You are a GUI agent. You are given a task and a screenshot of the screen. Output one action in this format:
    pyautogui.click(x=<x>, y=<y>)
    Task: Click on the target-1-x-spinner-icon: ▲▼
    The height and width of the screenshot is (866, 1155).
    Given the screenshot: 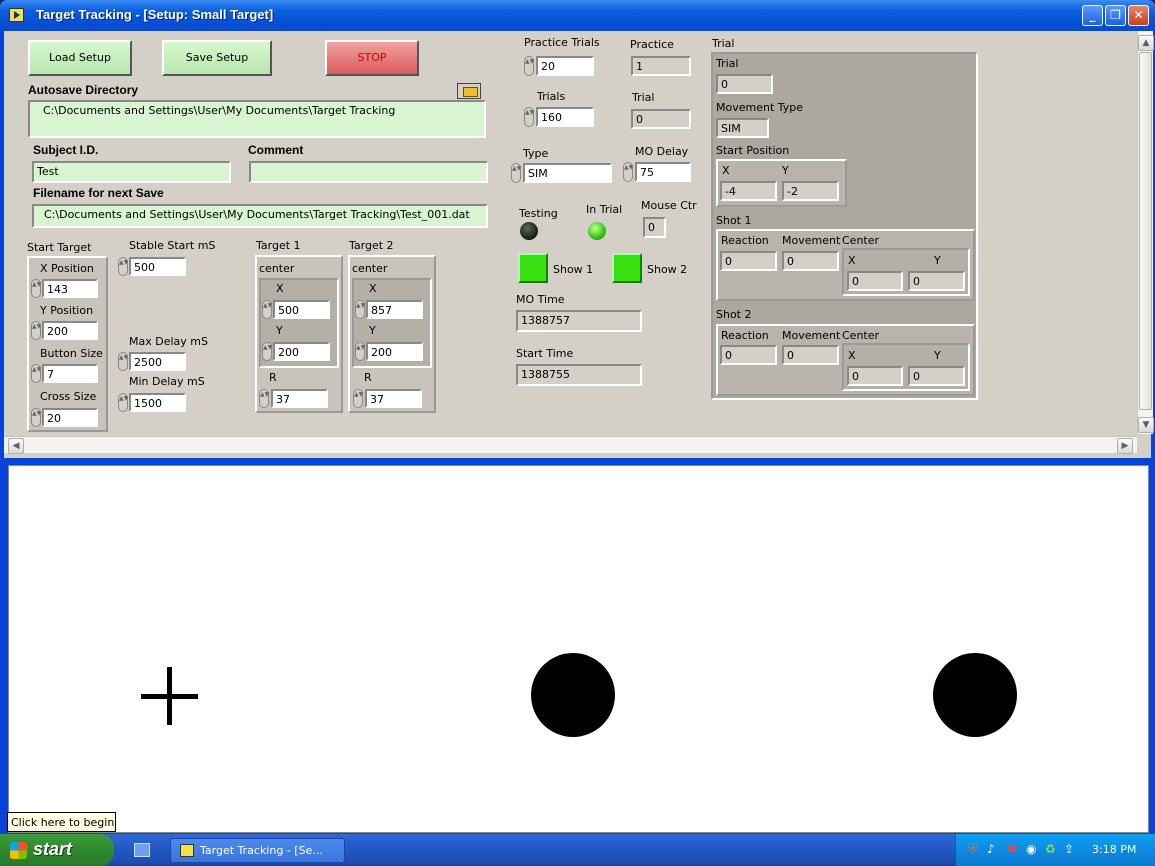 What is the action you would take?
    pyautogui.click(x=267, y=309)
    